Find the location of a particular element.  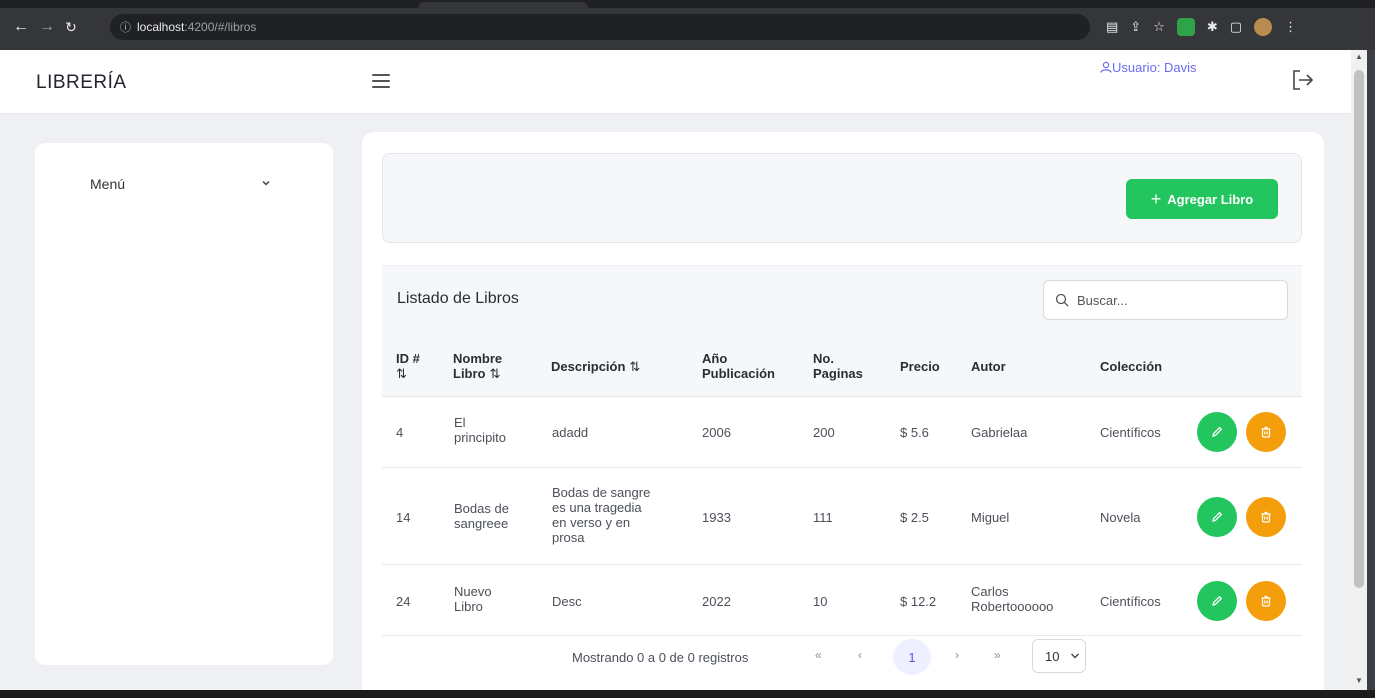

add-book-button: + Agregar Libro is located at coordinates (1202, 199).